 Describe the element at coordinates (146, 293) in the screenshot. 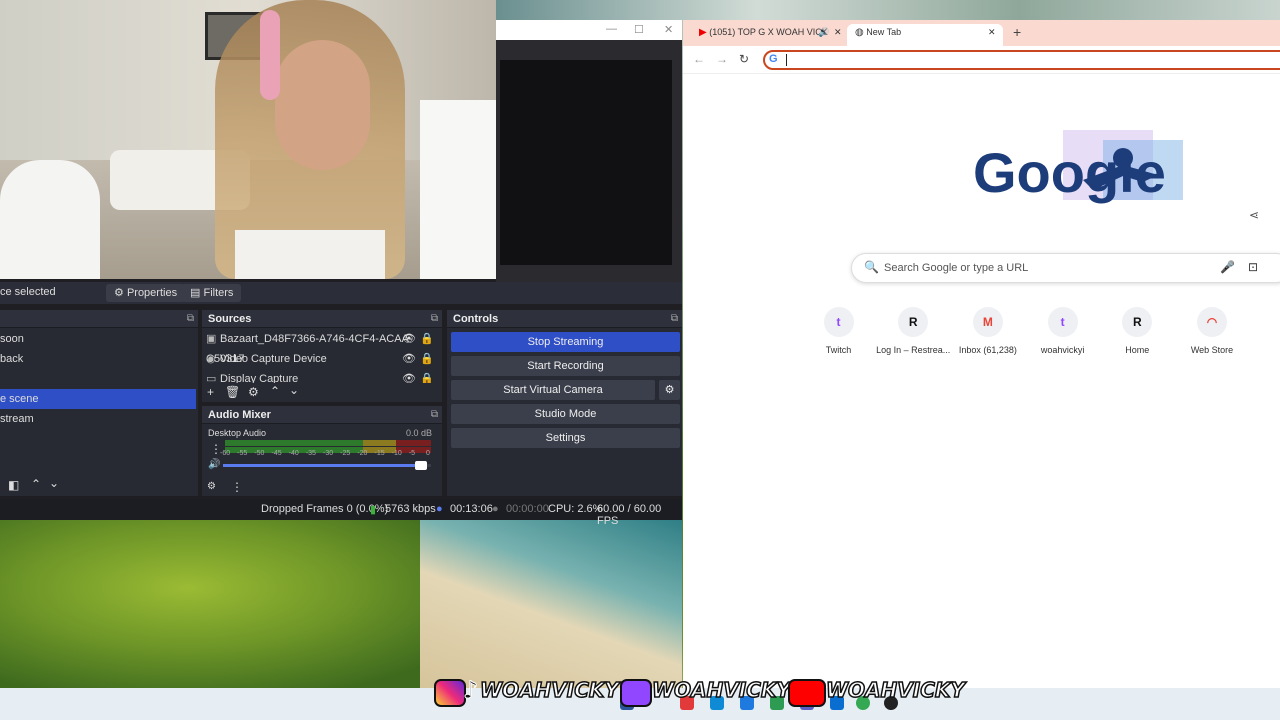

I see `properties-button: ⚙ Properties` at that location.